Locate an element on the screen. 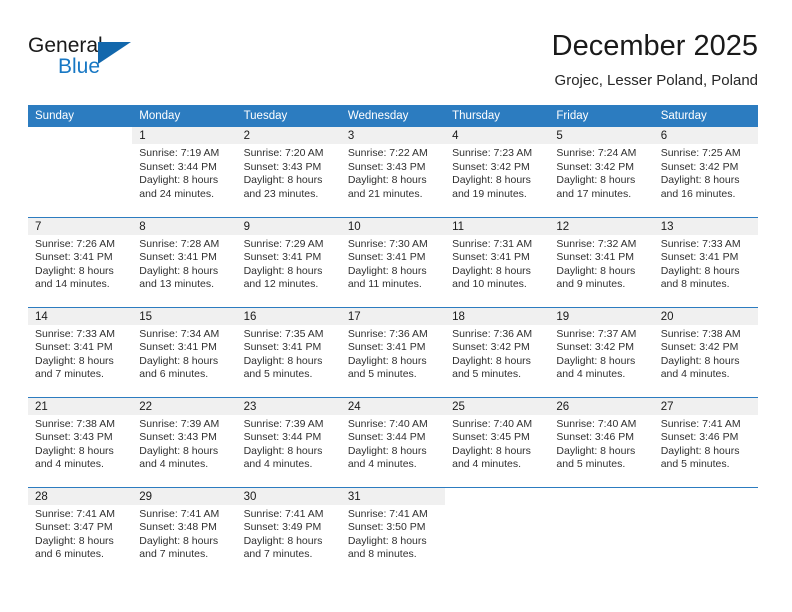 This screenshot has width=792, height=612. general-blue-logo: General Blue is located at coordinates (88, 60).